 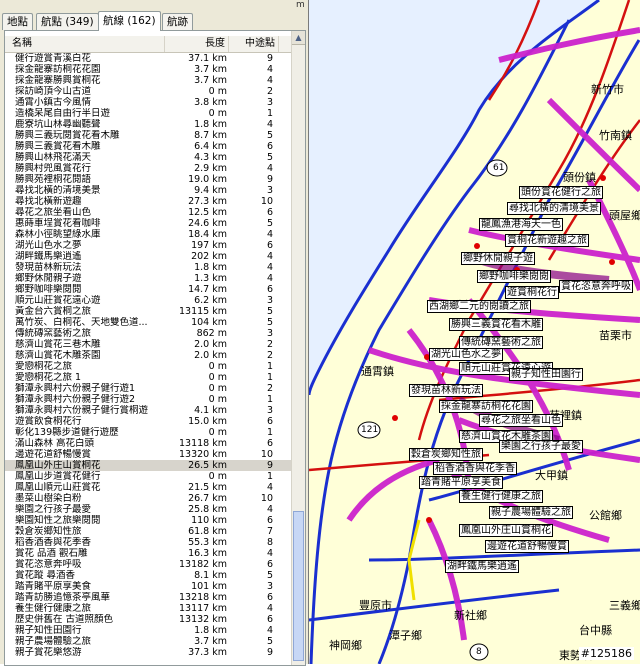 What do you see at coordinates (561, 192) in the screenshot?
I see `route-waypoint-label: 頭份賞花健行之旅` at bounding box center [561, 192].